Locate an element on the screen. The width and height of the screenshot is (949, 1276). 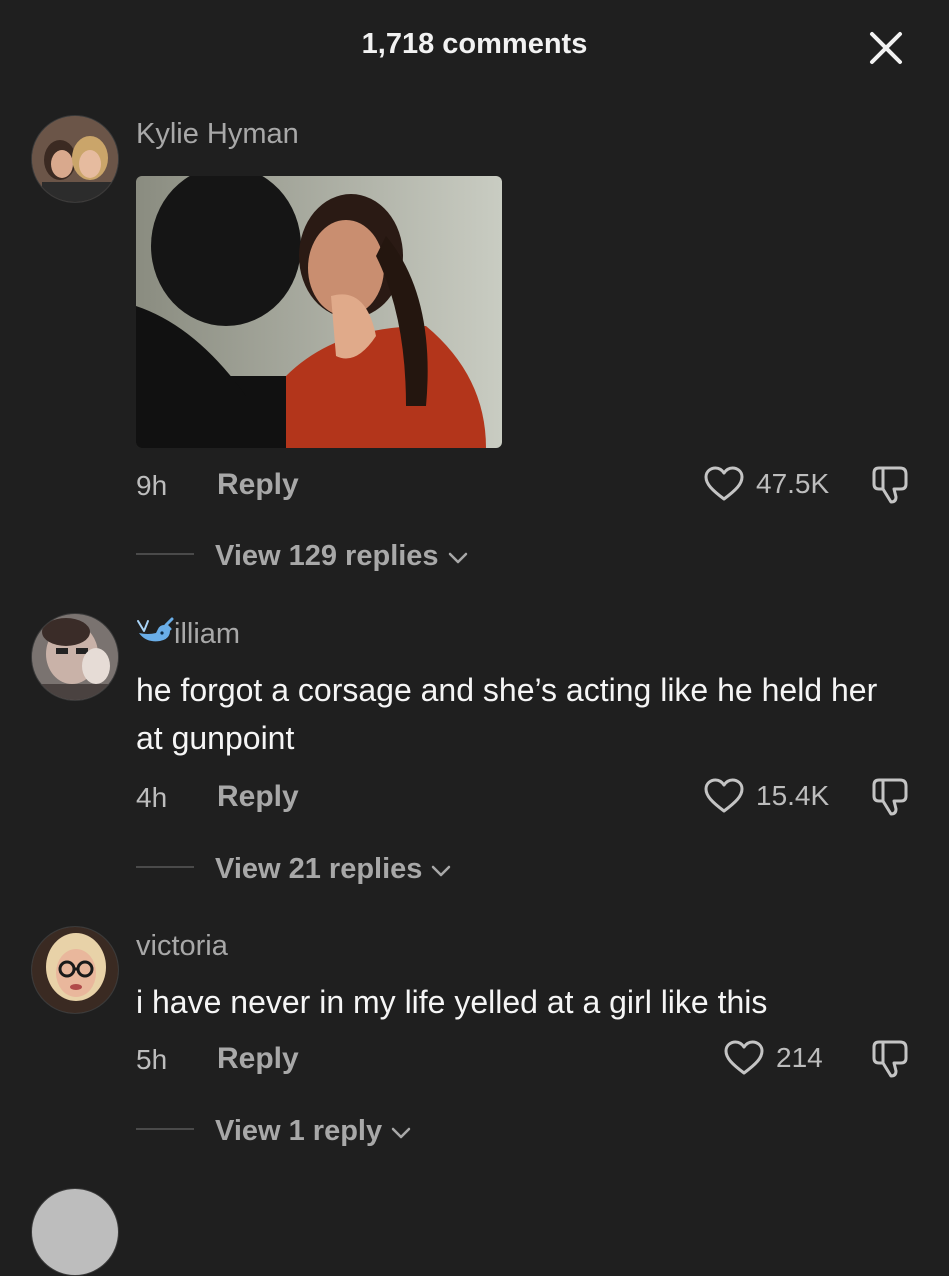
view-replies-label: View 1 reply is located at coordinates (299, 1130).